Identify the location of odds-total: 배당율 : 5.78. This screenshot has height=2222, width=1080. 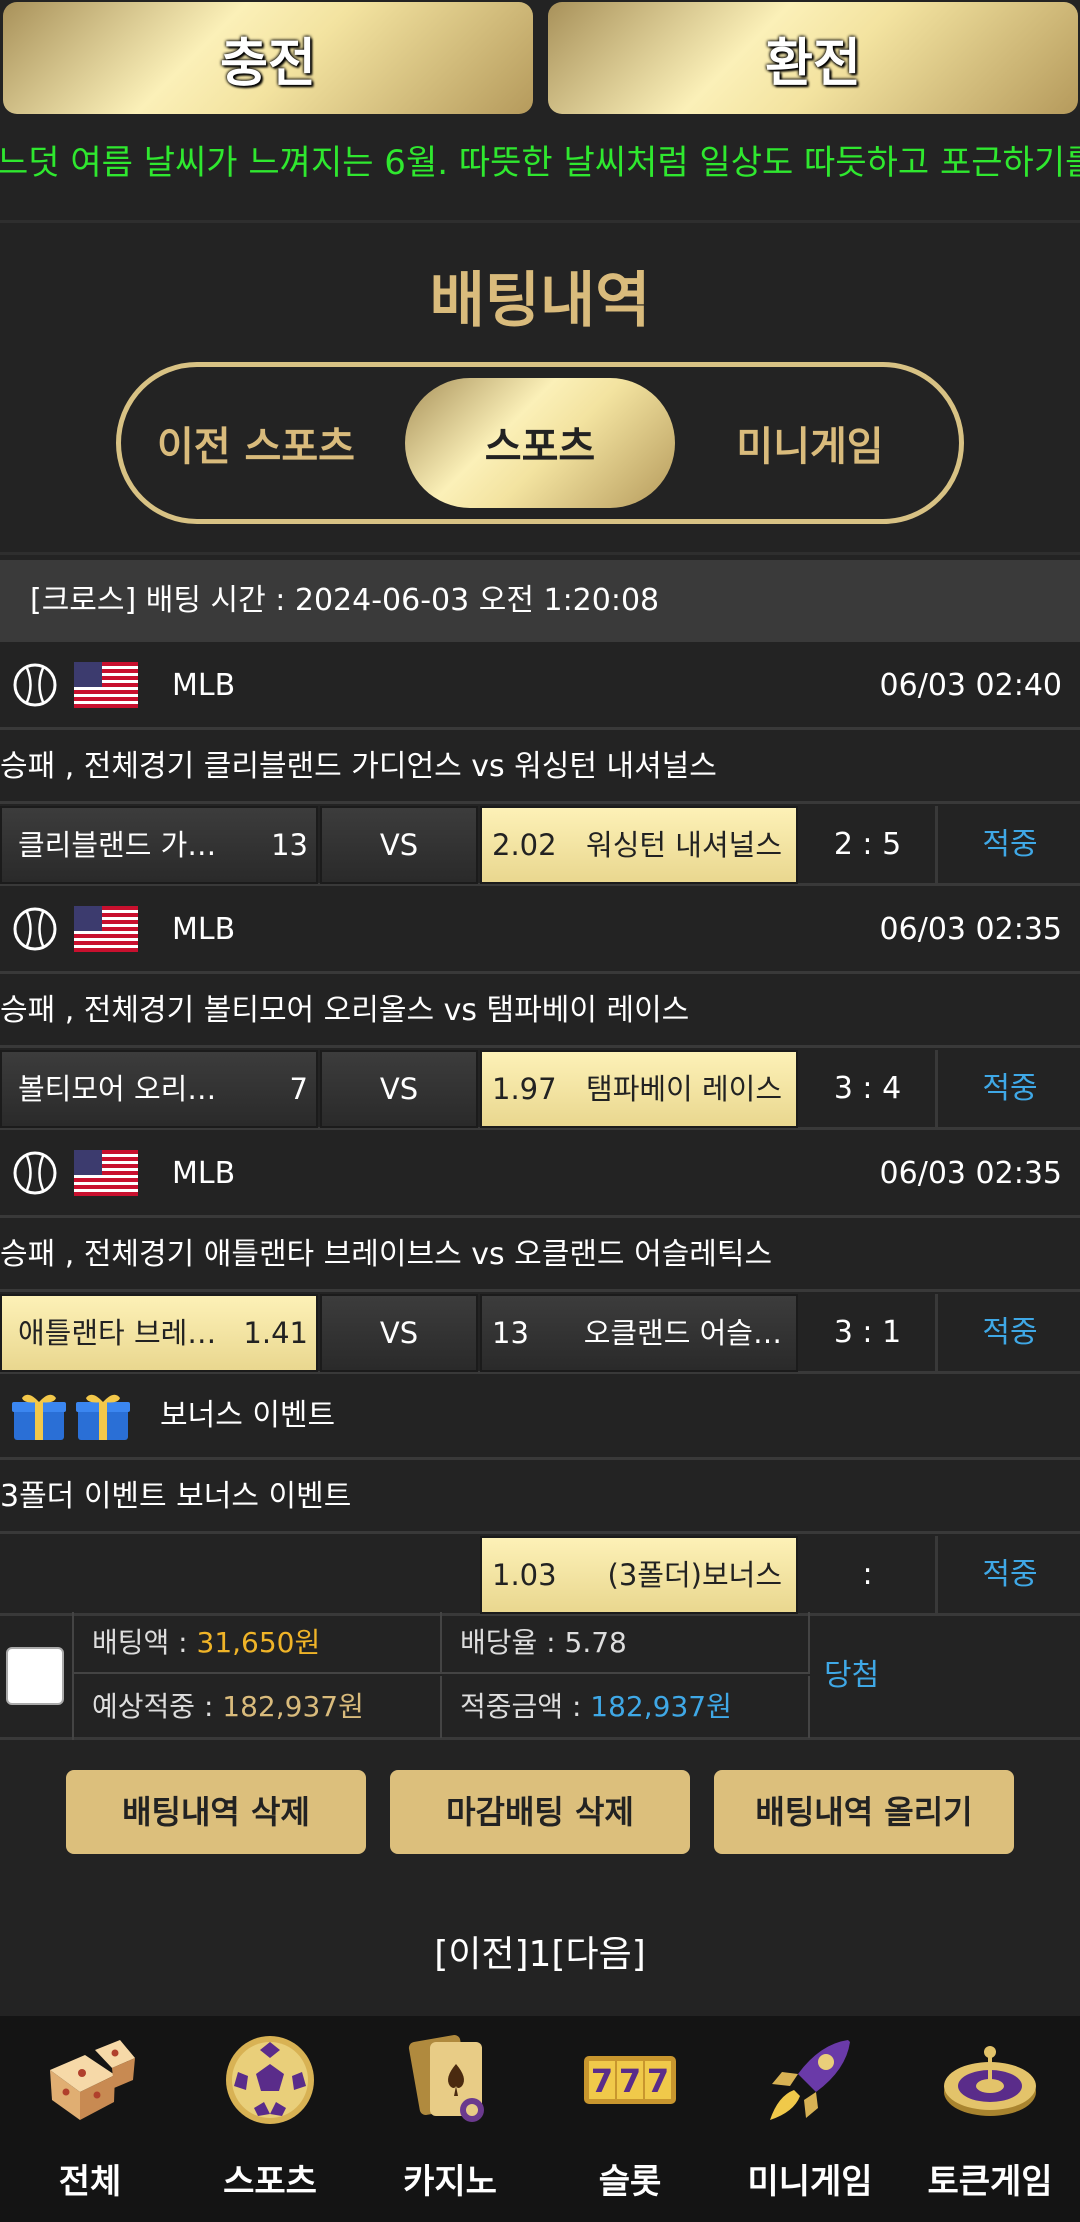
(626, 1643).